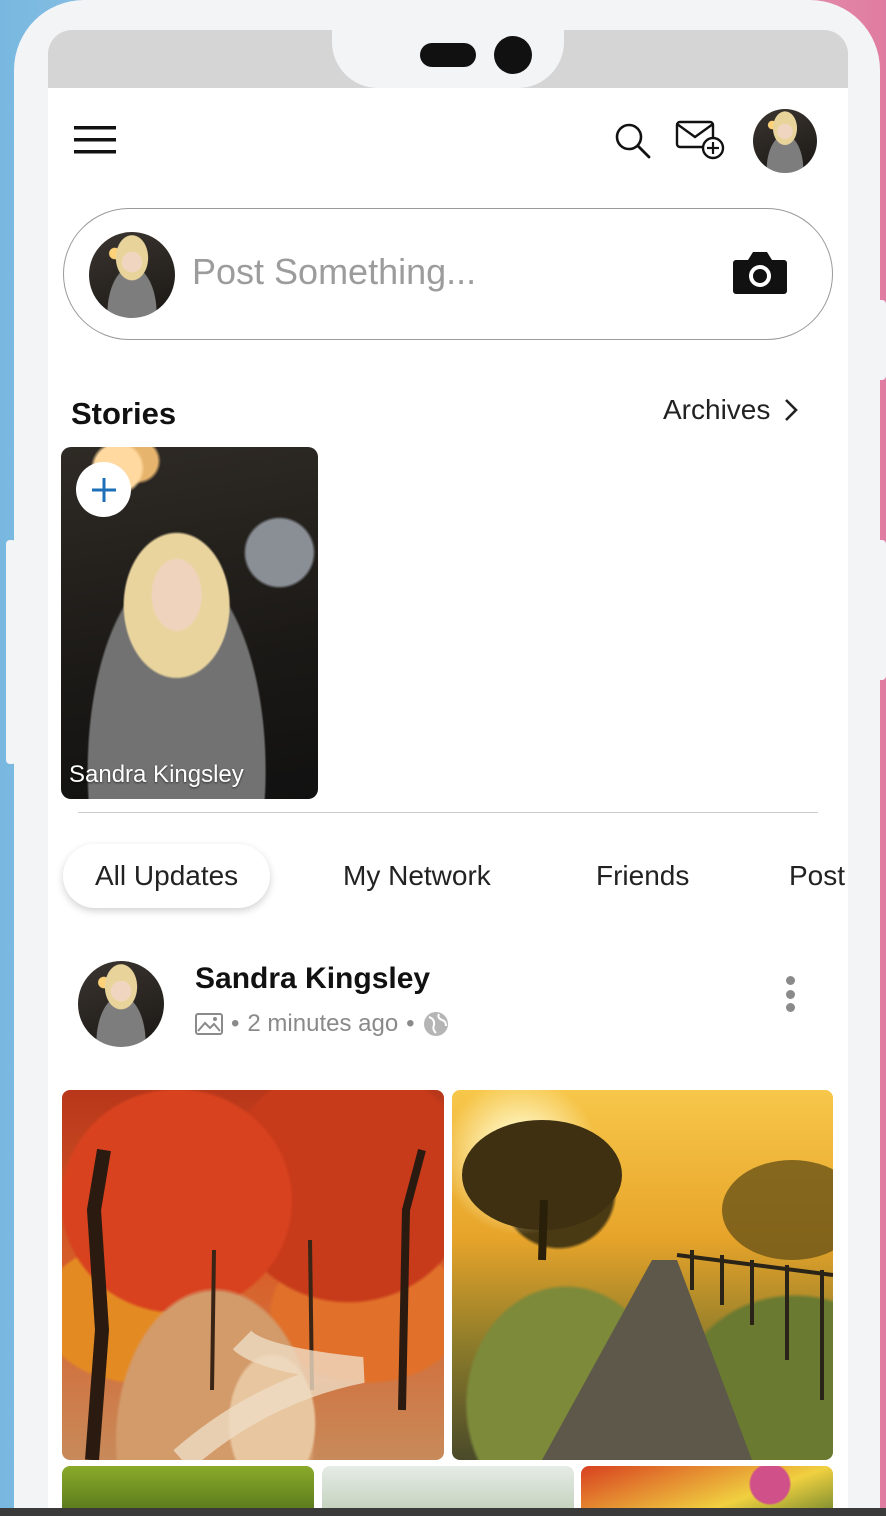  What do you see at coordinates (448, 812) in the screenshot?
I see `divider` at bounding box center [448, 812].